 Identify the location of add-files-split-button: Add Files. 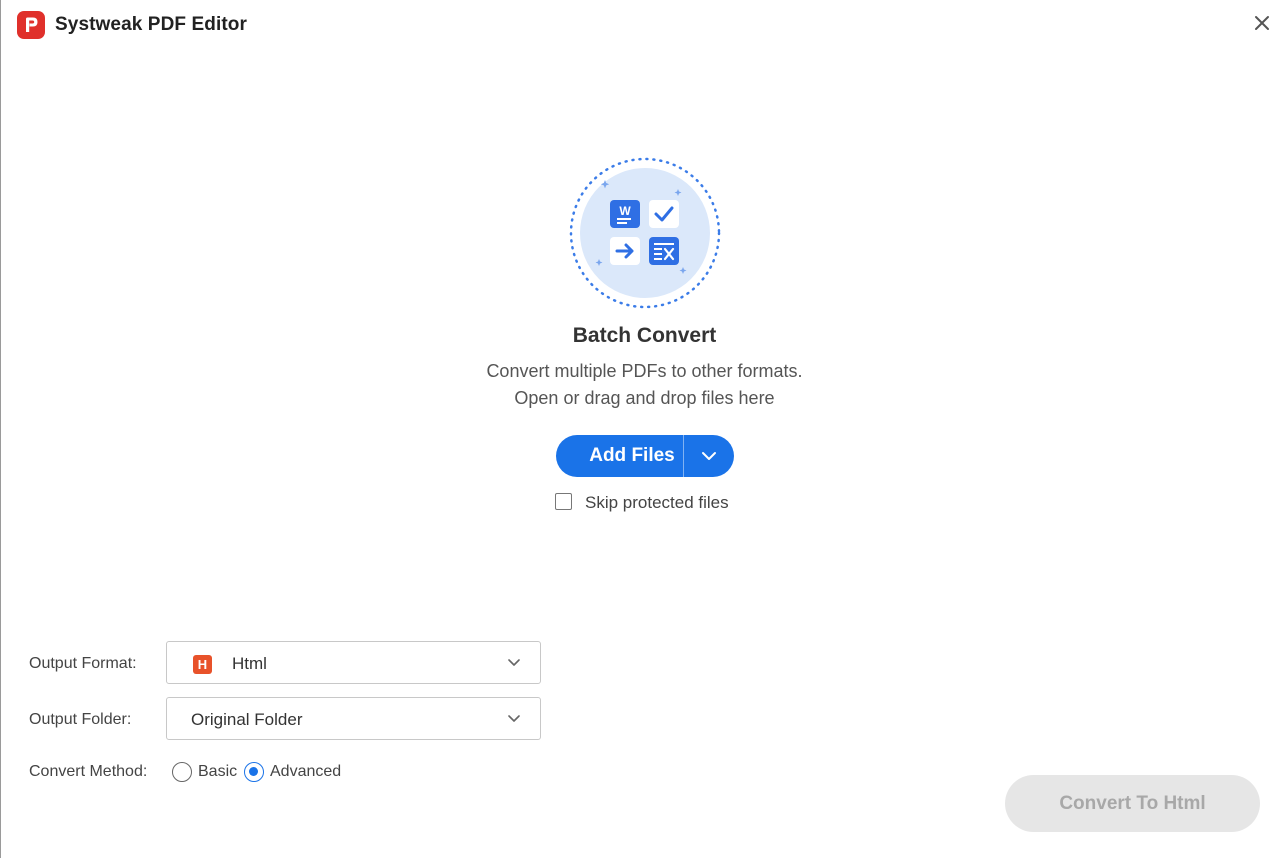
(645, 456).